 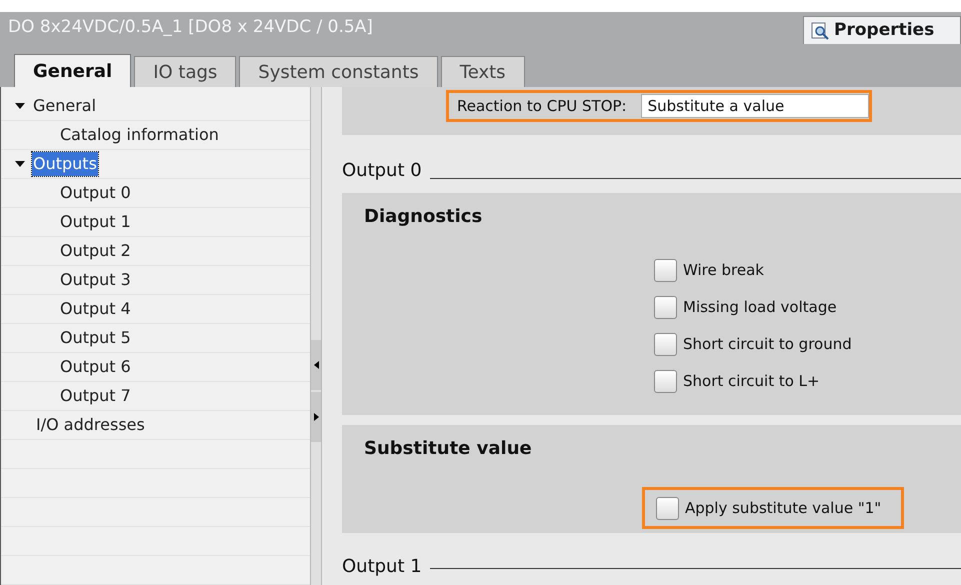 What do you see at coordinates (95, 280) in the screenshot?
I see `tree-item: Output 3` at bounding box center [95, 280].